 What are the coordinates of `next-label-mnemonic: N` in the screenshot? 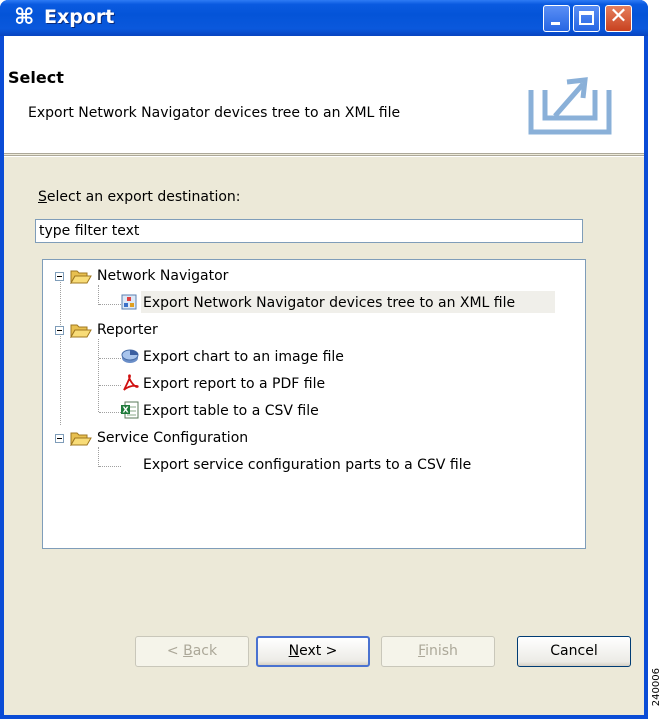 It's located at (294, 651).